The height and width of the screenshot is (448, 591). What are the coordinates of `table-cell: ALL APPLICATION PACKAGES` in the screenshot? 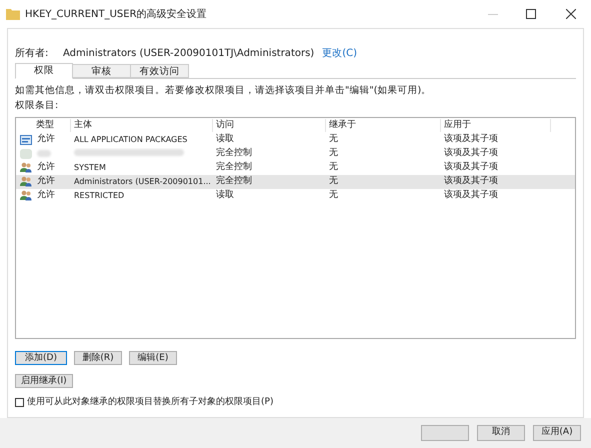 It's located at (131, 139).